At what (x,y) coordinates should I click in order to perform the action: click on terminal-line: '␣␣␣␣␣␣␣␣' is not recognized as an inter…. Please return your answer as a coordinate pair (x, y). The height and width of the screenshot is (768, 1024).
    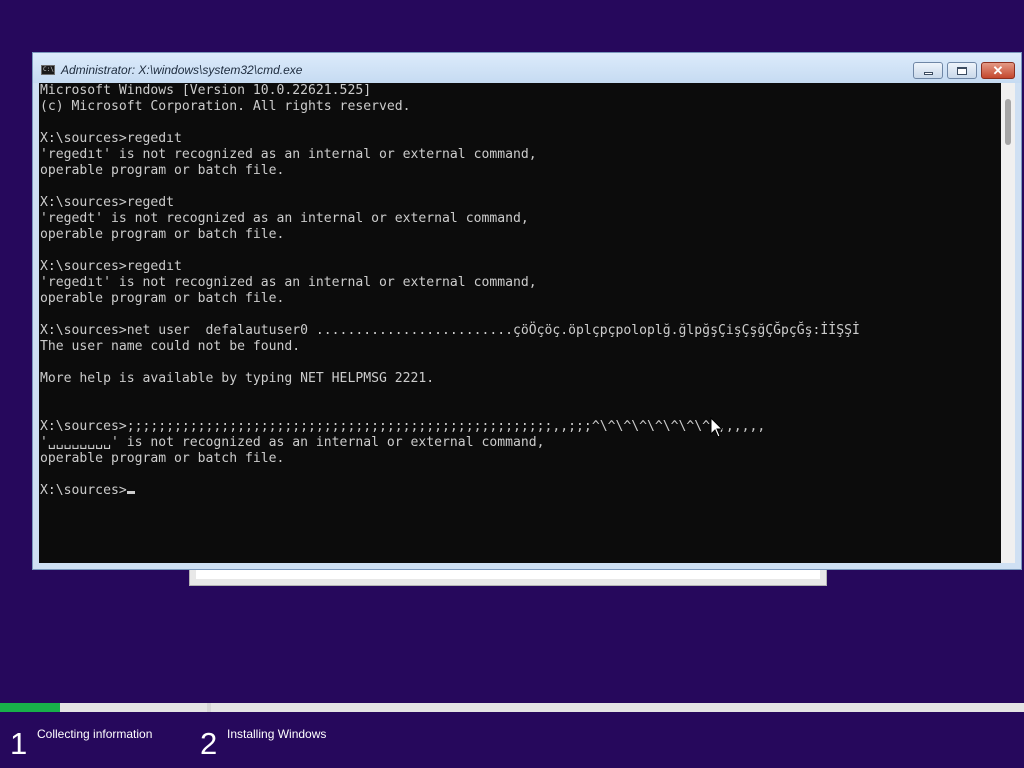
    Looking at the image, I should click on (292, 442).